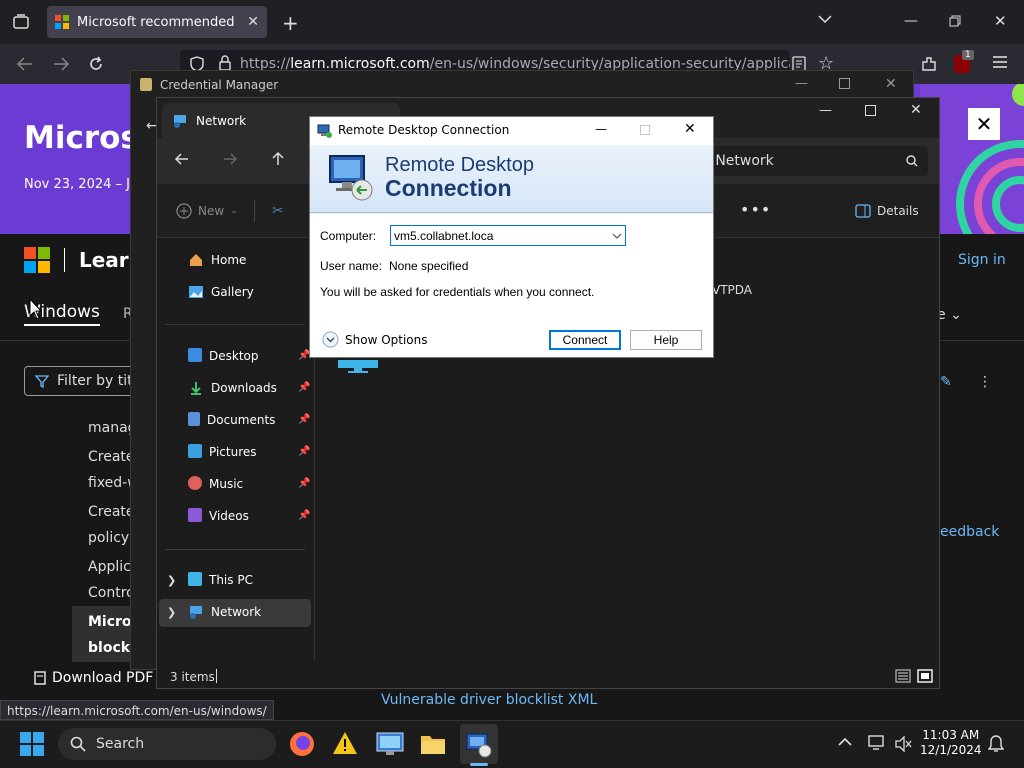  What do you see at coordinates (215, 484) in the screenshot?
I see `nav-item-music: Music` at bounding box center [215, 484].